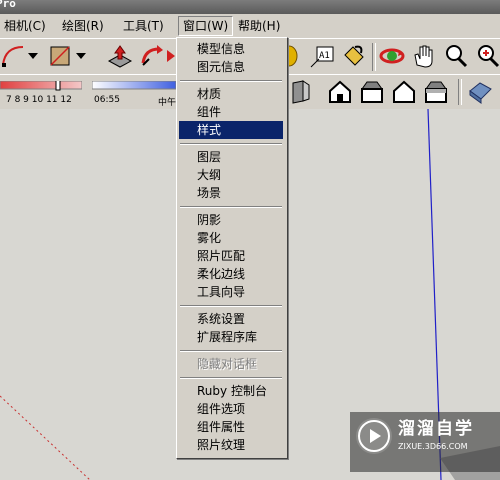 The image size is (500, 480). Describe the element at coordinates (433, 446) in the screenshot. I see `watermark-url: ZIXUE.3D66.COM` at that location.